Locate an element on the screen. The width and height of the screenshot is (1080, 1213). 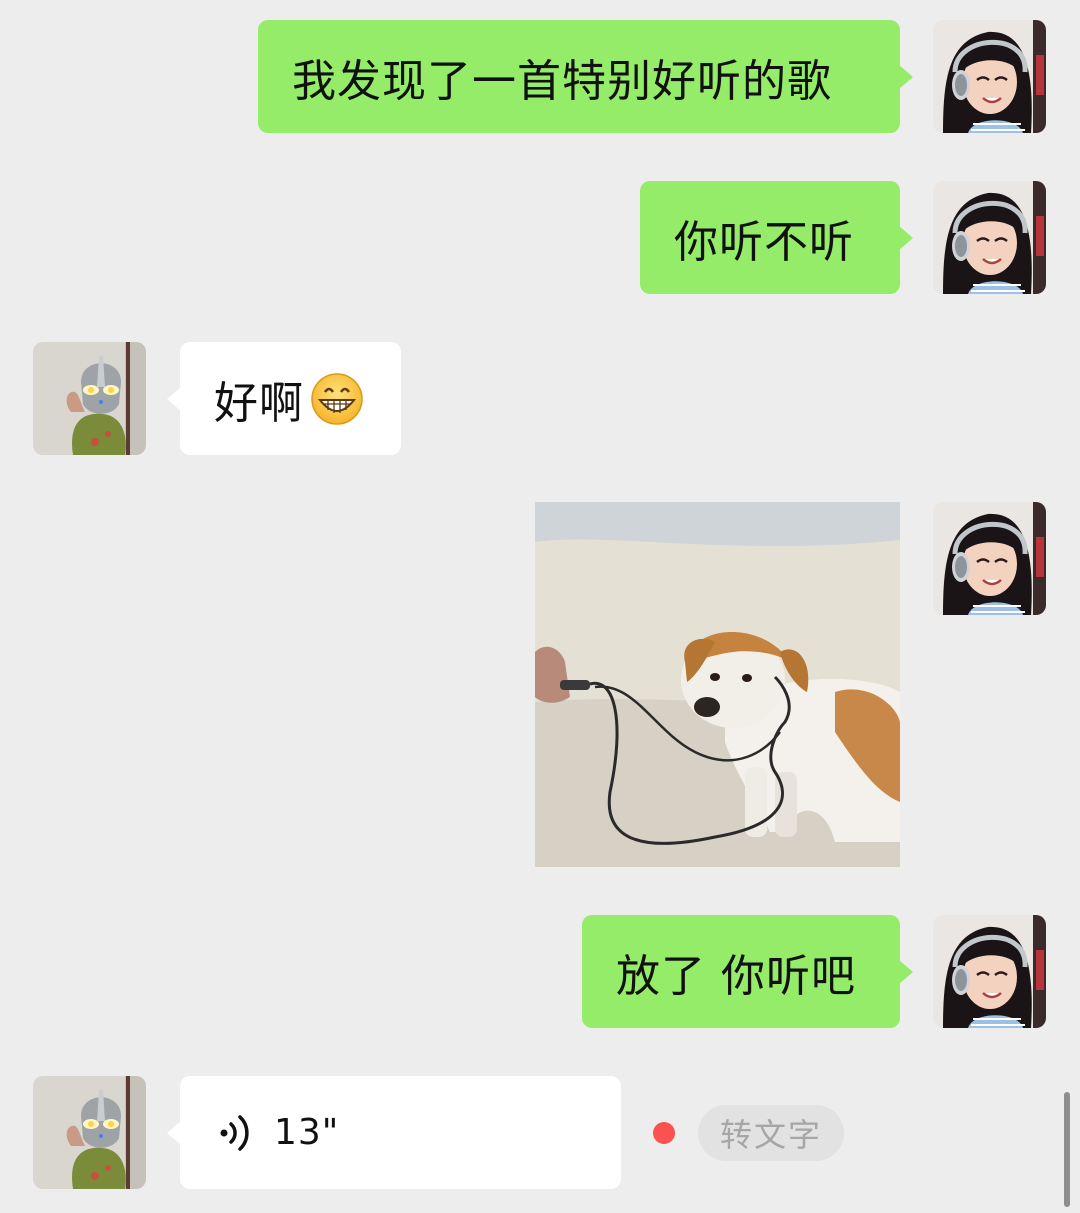
grinning-face-emoji is located at coordinates (337, 398).